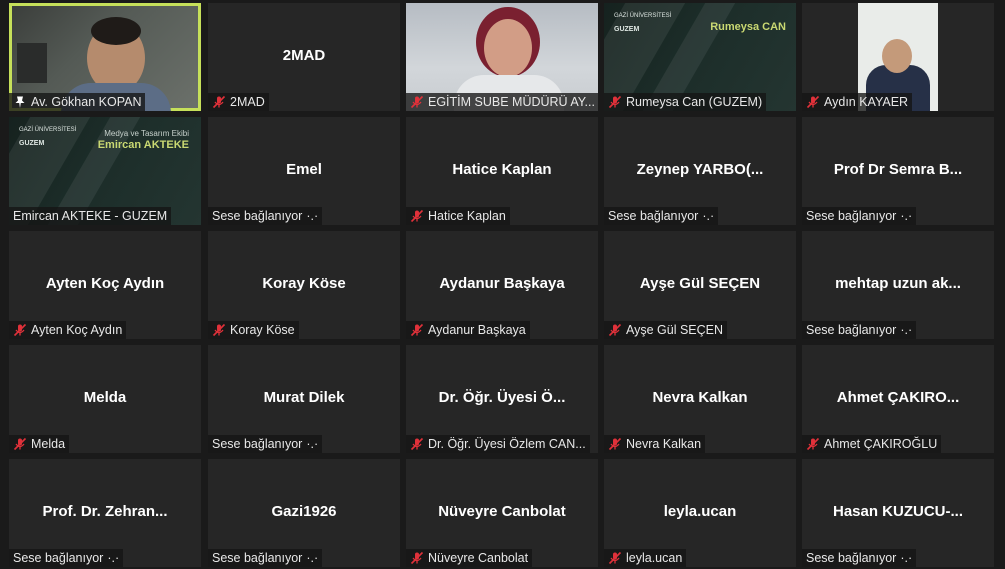 The image size is (1005, 569). I want to click on participant-tile-mehtap: mehtap uzun ak... Sese bağlanıyor ·.·, so click(898, 285).